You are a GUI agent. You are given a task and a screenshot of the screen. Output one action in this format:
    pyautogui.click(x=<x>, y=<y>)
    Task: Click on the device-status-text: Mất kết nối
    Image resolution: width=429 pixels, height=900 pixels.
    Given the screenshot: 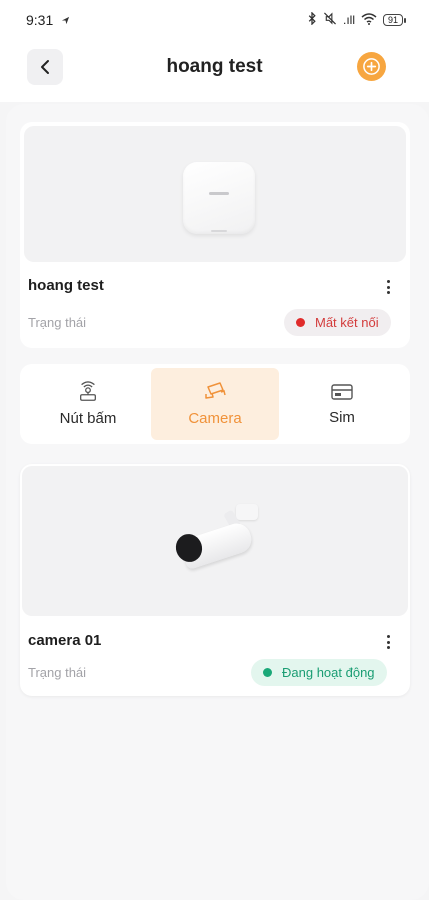 What is the action you would take?
    pyautogui.click(x=347, y=322)
    